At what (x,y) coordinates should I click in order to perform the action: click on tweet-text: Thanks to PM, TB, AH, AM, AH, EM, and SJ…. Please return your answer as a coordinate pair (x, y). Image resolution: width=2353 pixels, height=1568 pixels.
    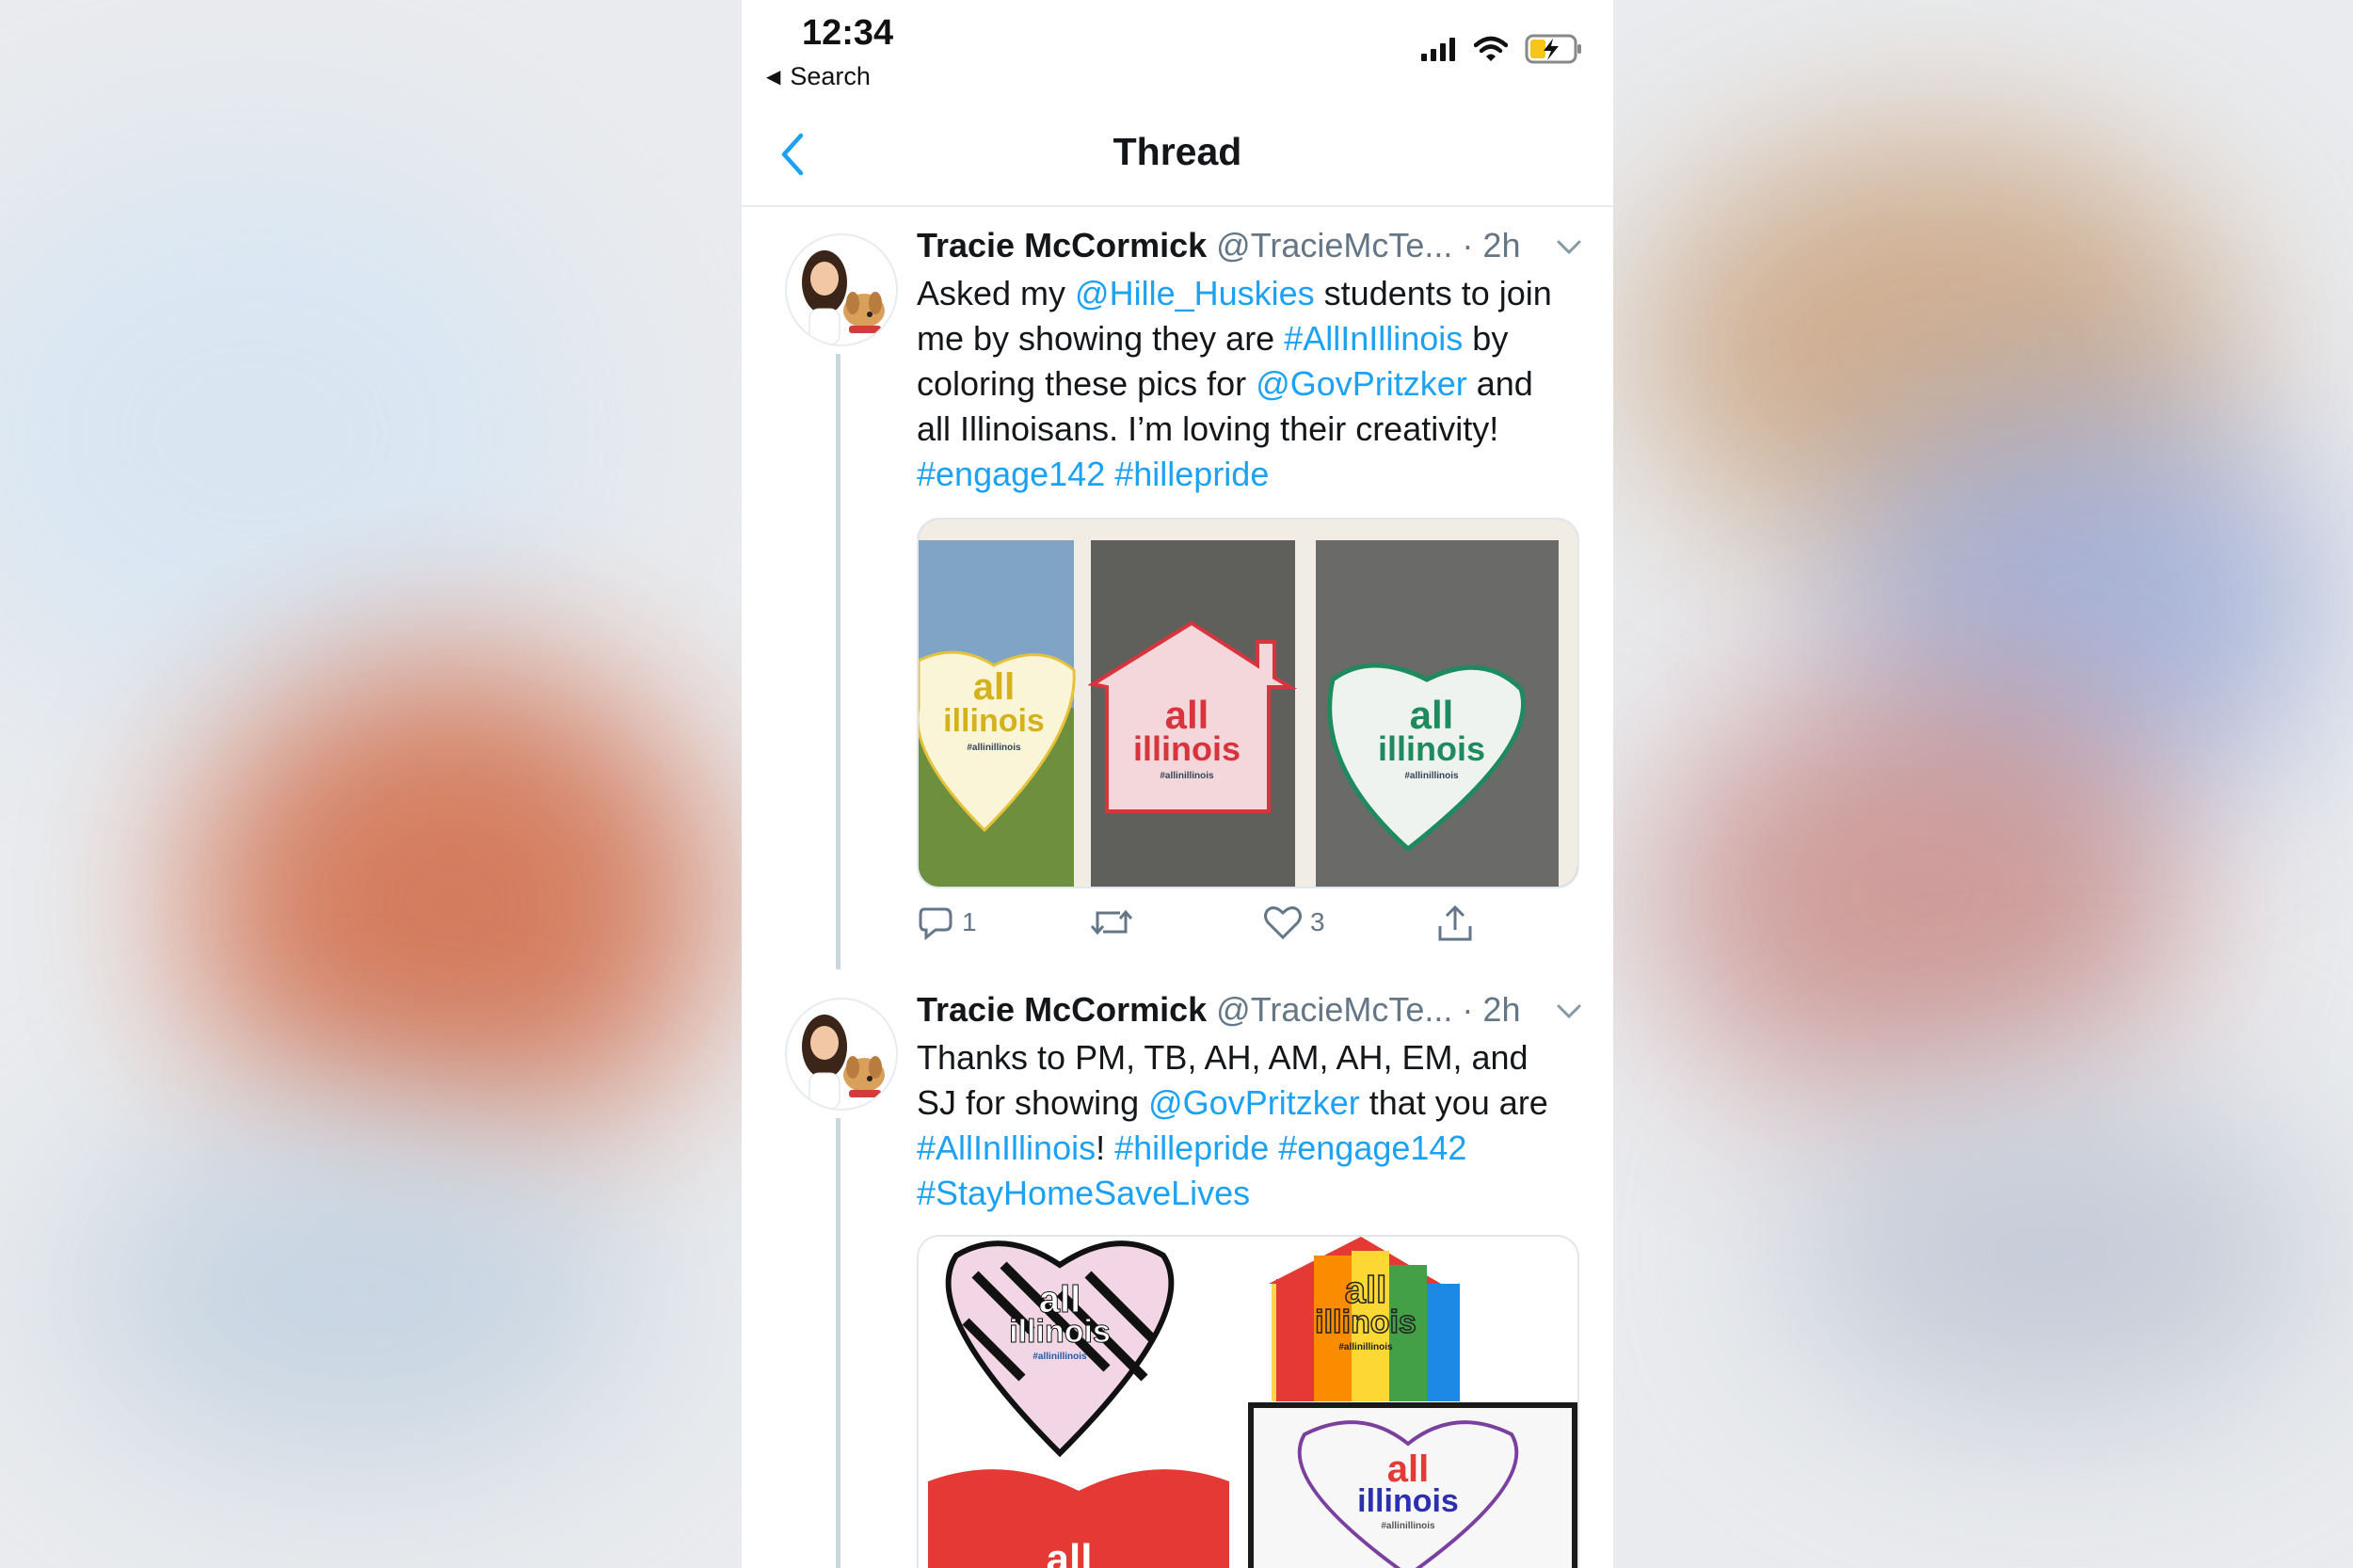
    Looking at the image, I should click on (1246, 1125).